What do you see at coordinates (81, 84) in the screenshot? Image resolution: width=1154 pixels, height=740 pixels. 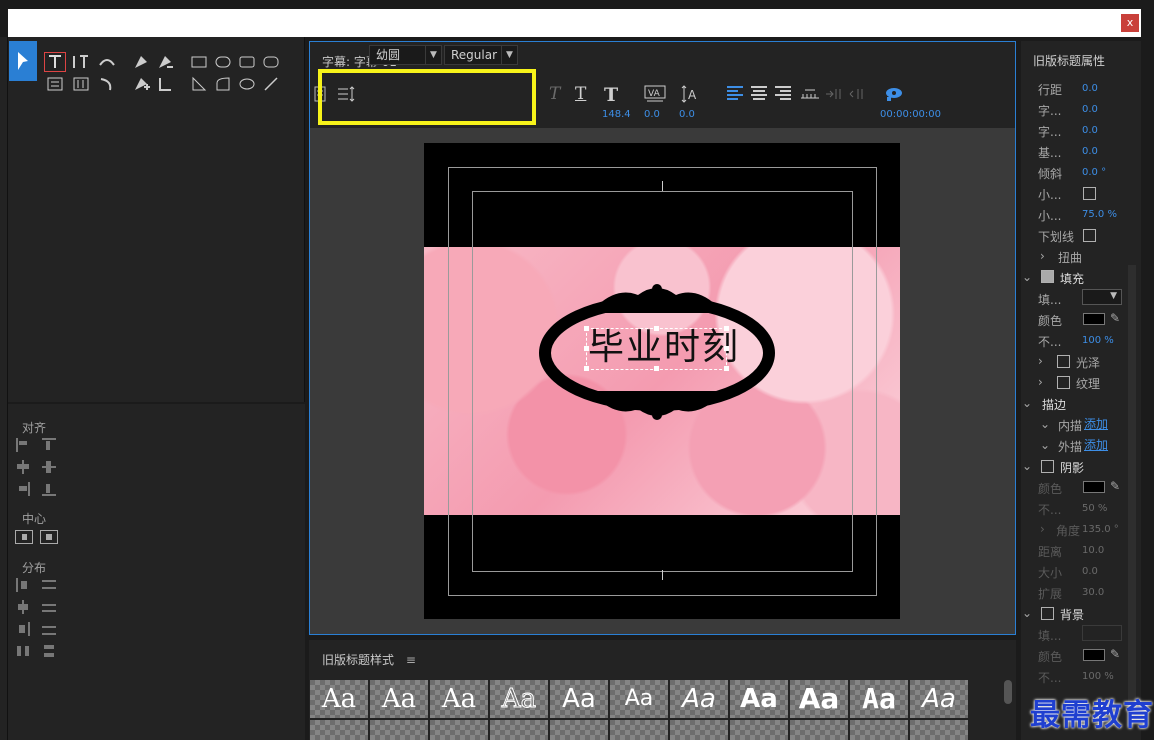 I see `vertical-area-type-tool` at bounding box center [81, 84].